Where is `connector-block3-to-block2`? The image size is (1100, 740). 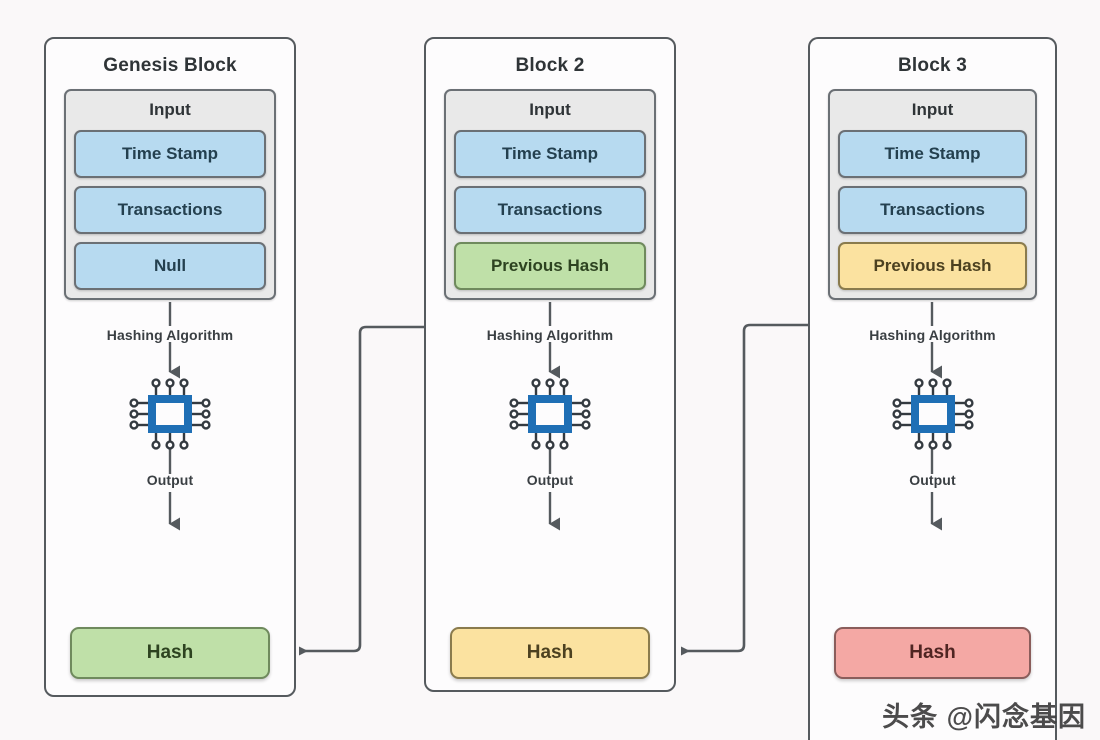
connector-block3-to-block2 is located at coordinates (744, 489).